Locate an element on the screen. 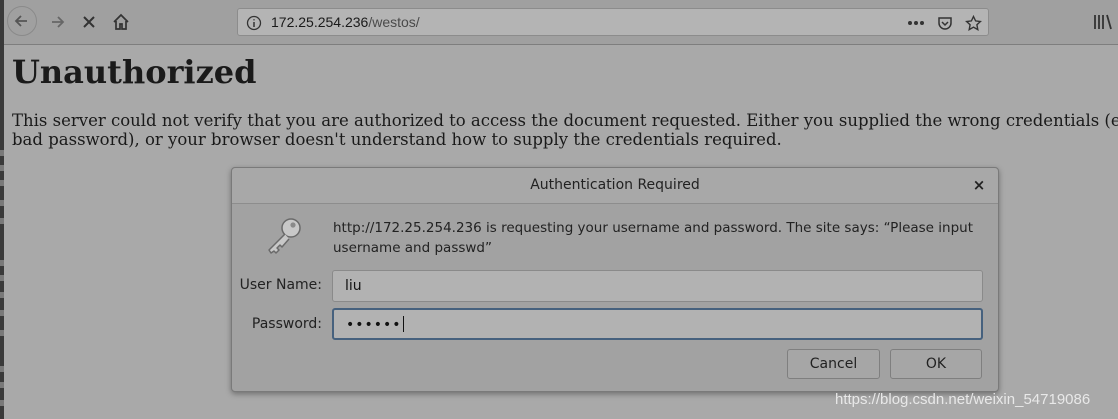 The height and width of the screenshot is (419, 1118). back-button is located at coordinates (22, 21).